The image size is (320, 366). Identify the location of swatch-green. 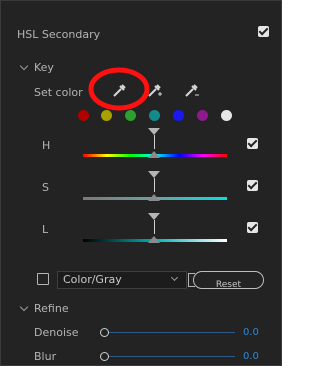
(130, 115).